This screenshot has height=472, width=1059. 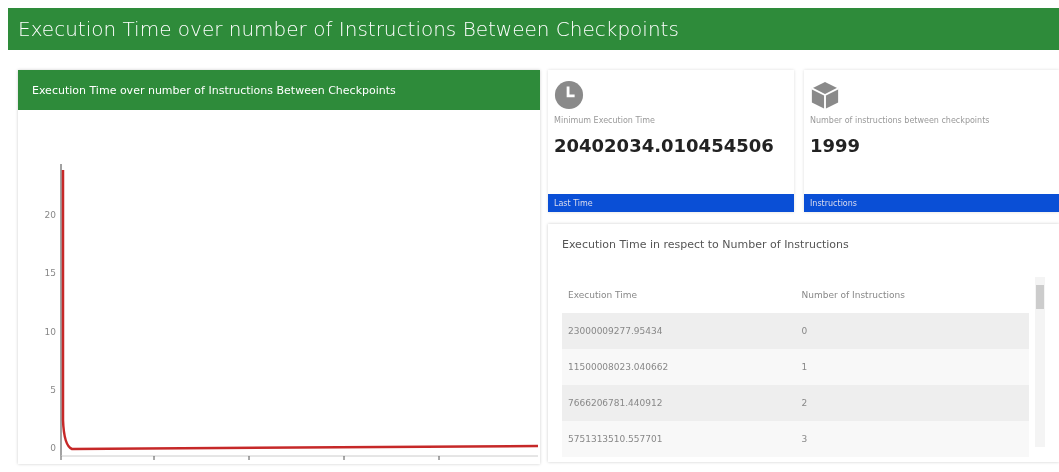 I want to click on axis-tick-label: 0, so click(x=53, y=448).